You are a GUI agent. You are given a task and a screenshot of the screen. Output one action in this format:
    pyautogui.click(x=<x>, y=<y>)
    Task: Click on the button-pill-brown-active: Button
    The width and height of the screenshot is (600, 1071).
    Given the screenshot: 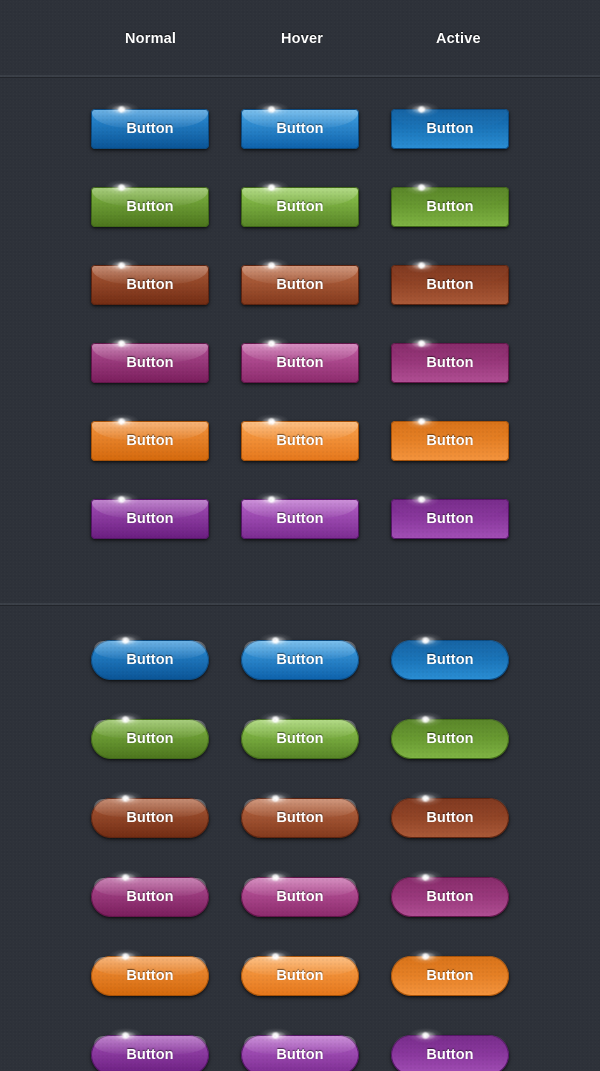 What is the action you would take?
    pyautogui.click(x=450, y=814)
    